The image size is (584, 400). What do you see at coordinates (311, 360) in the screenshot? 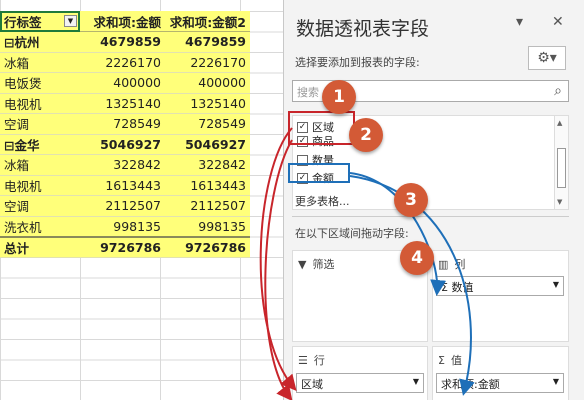
I see `rows-area-header: ☰ 行` at bounding box center [311, 360].